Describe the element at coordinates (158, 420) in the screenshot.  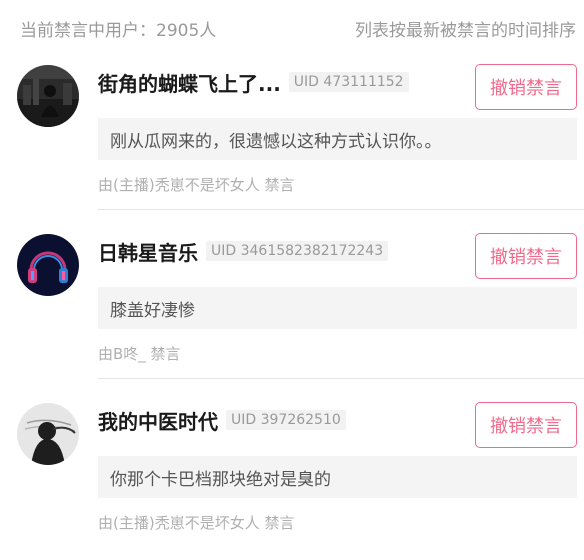
I see `user-name: 我的中医时代` at that location.